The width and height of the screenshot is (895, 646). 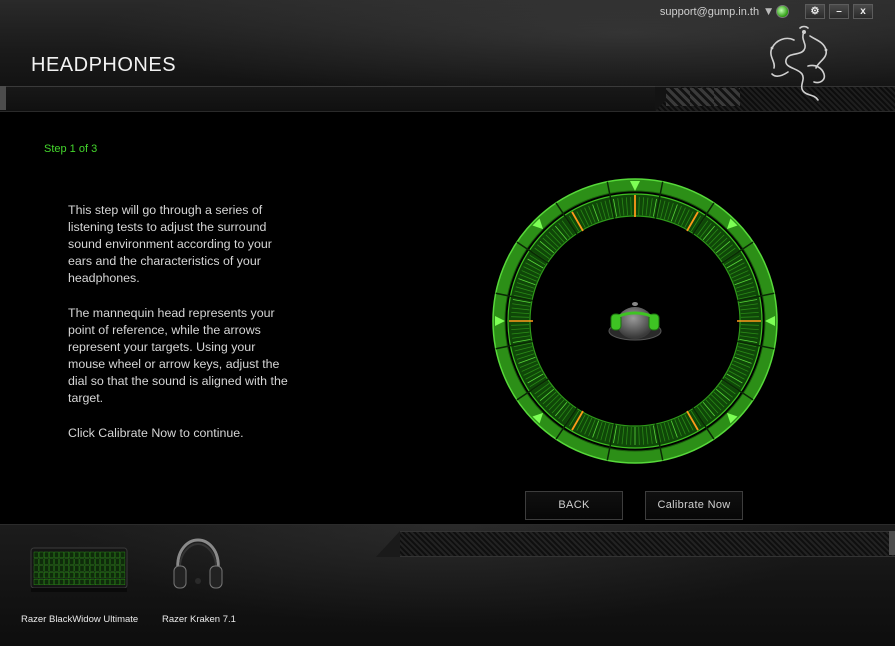 I want to click on headset-icon, so click(x=198, y=565).